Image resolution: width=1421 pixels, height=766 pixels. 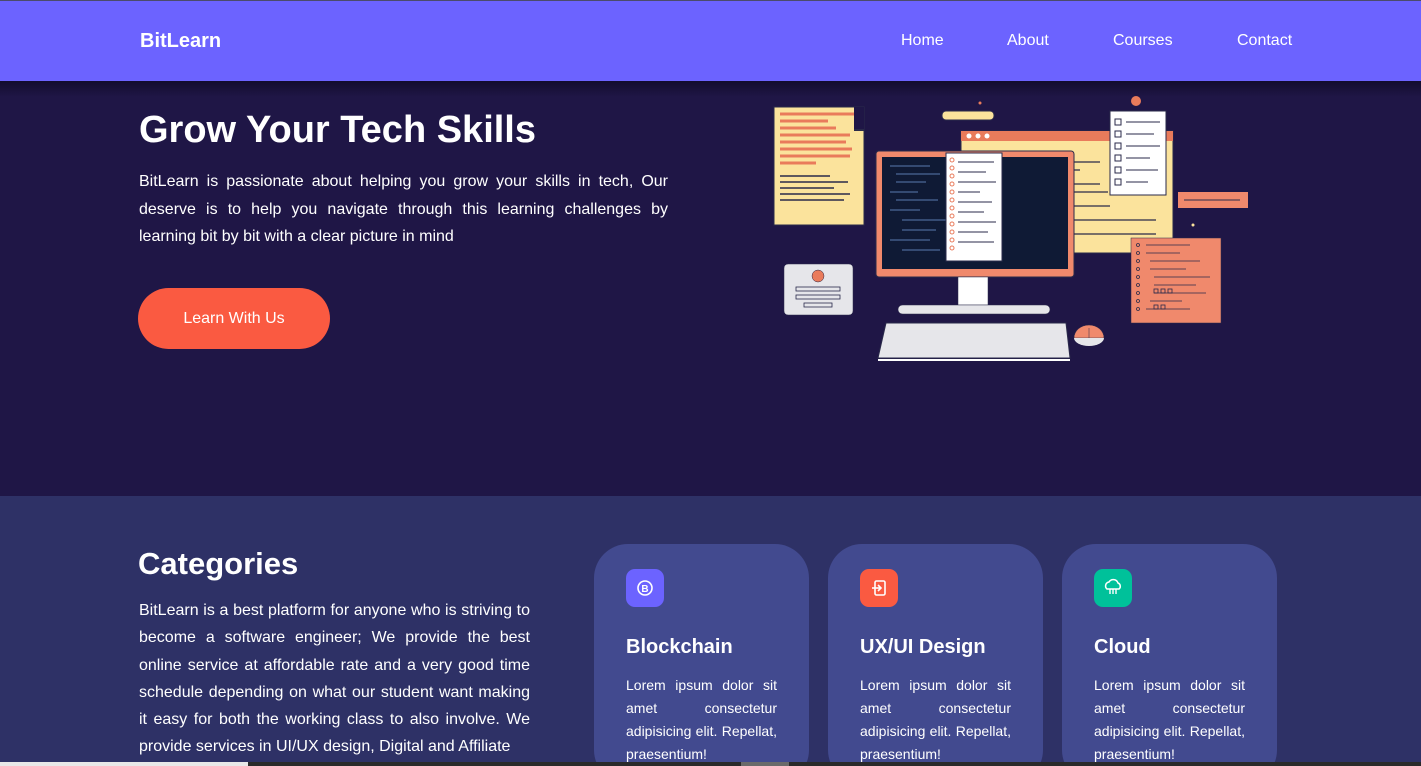 What do you see at coordinates (879, 588) in the screenshot?
I see `login-icon` at bounding box center [879, 588].